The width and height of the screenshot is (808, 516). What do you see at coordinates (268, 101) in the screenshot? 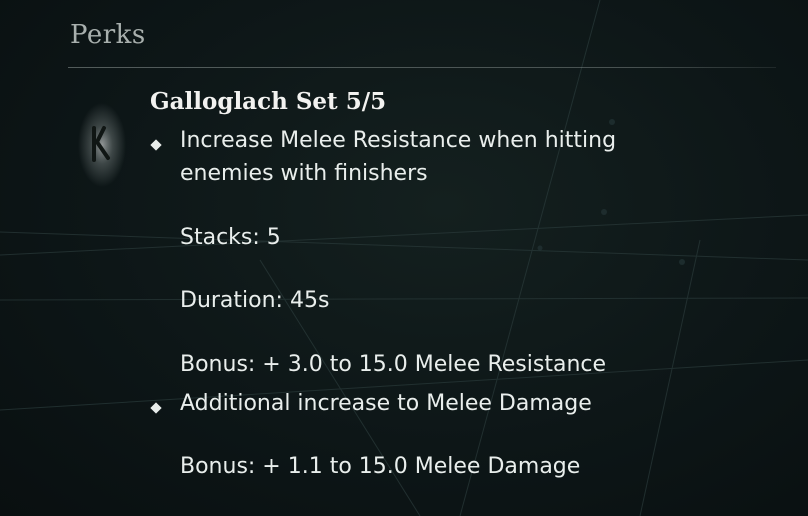
I see `perk-title: Galloglach Set 5/5` at bounding box center [268, 101].